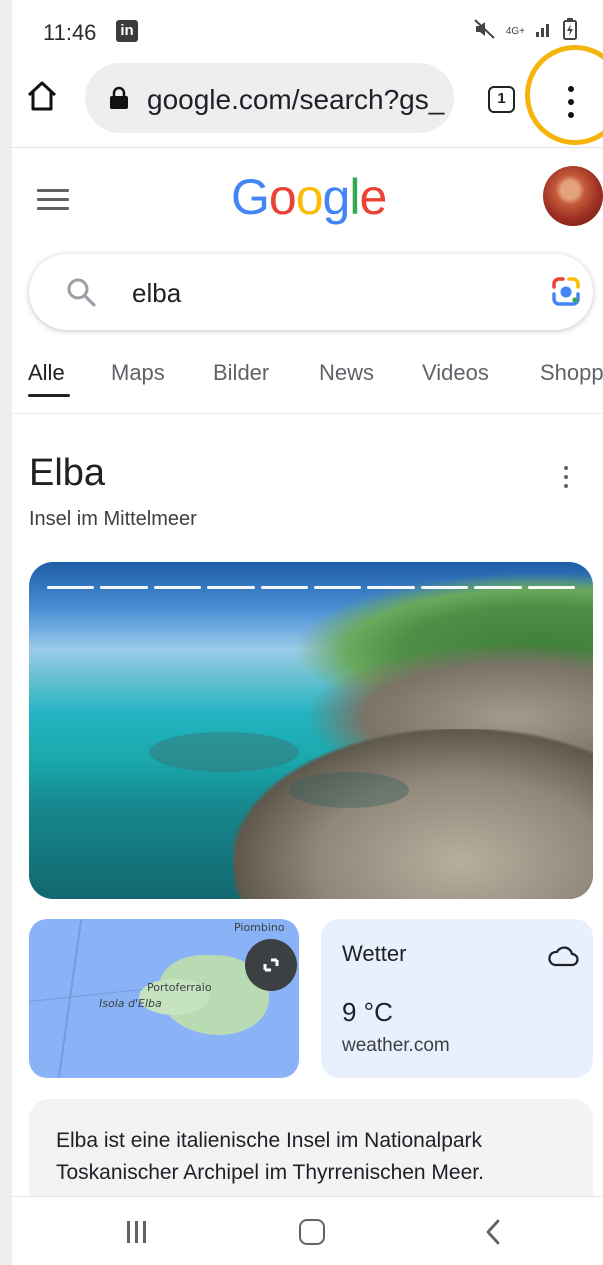 This screenshot has height=1265, width=603. Describe the element at coordinates (70, 998) in the screenshot. I see `map-line` at that location.